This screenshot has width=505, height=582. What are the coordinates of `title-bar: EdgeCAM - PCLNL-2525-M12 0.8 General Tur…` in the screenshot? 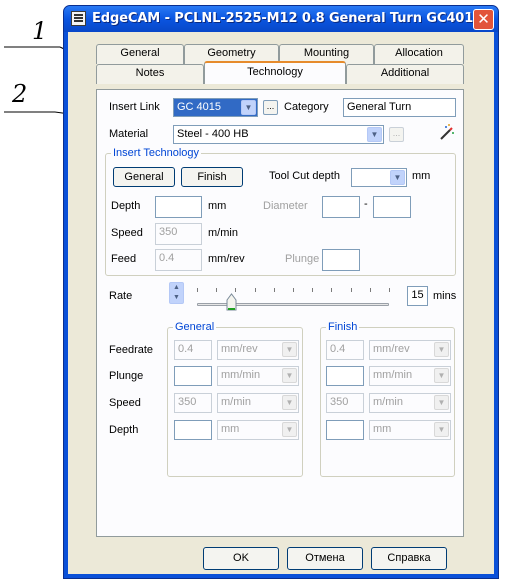 It's located at (281, 19).